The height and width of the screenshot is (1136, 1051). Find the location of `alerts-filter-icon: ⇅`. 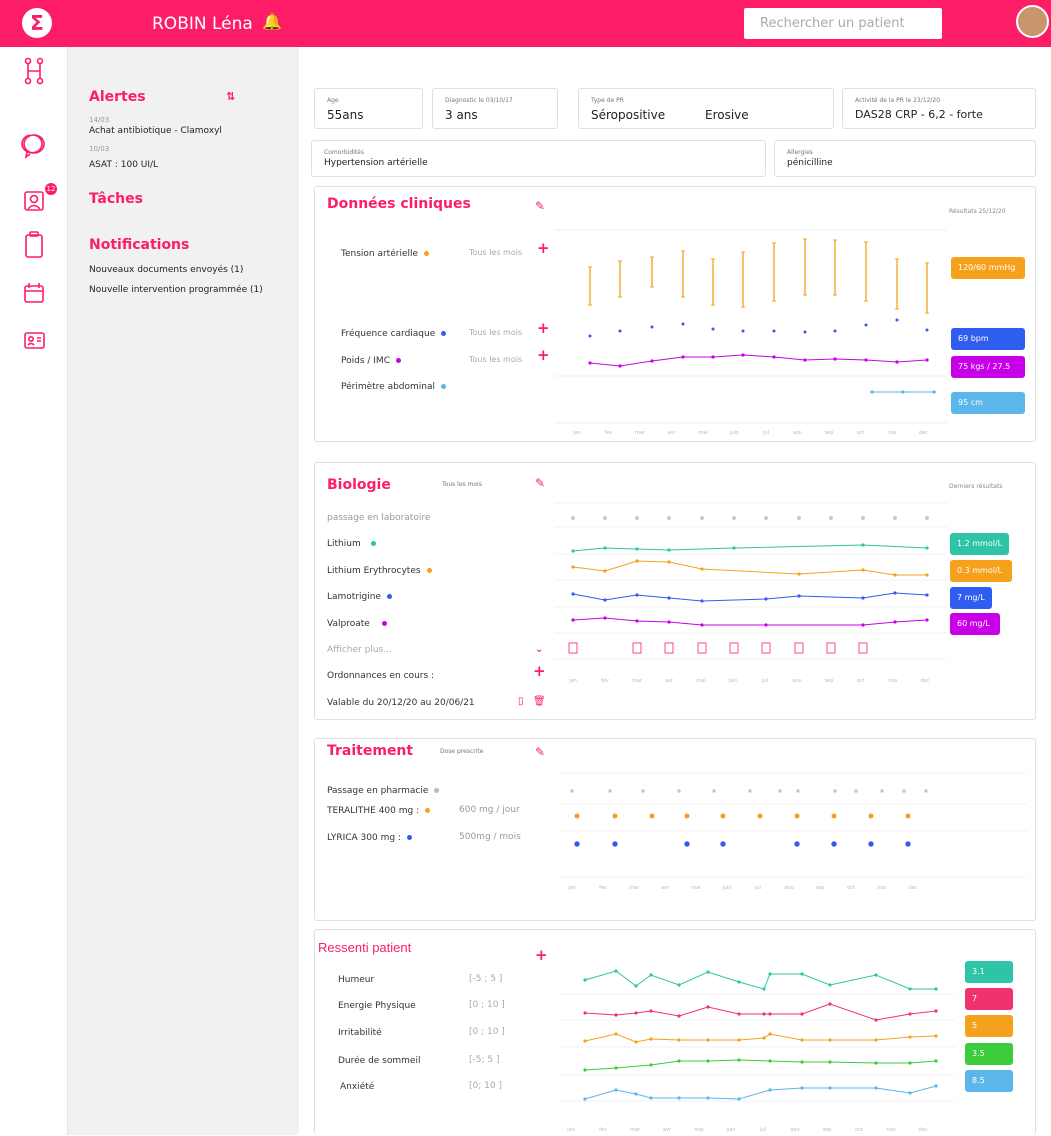

alerts-filter-icon: ⇅ is located at coordinates (230, 96).